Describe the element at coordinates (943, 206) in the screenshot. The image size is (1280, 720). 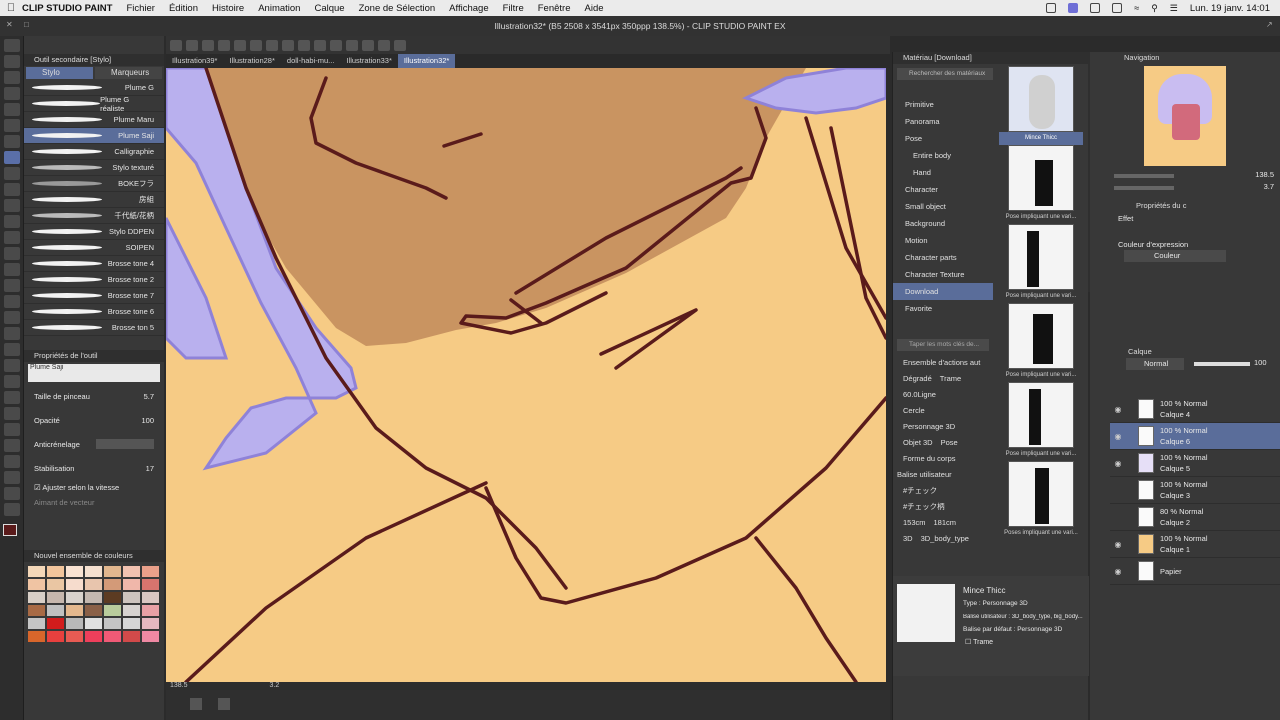
I see `tree-small-object: Small object` at that location.